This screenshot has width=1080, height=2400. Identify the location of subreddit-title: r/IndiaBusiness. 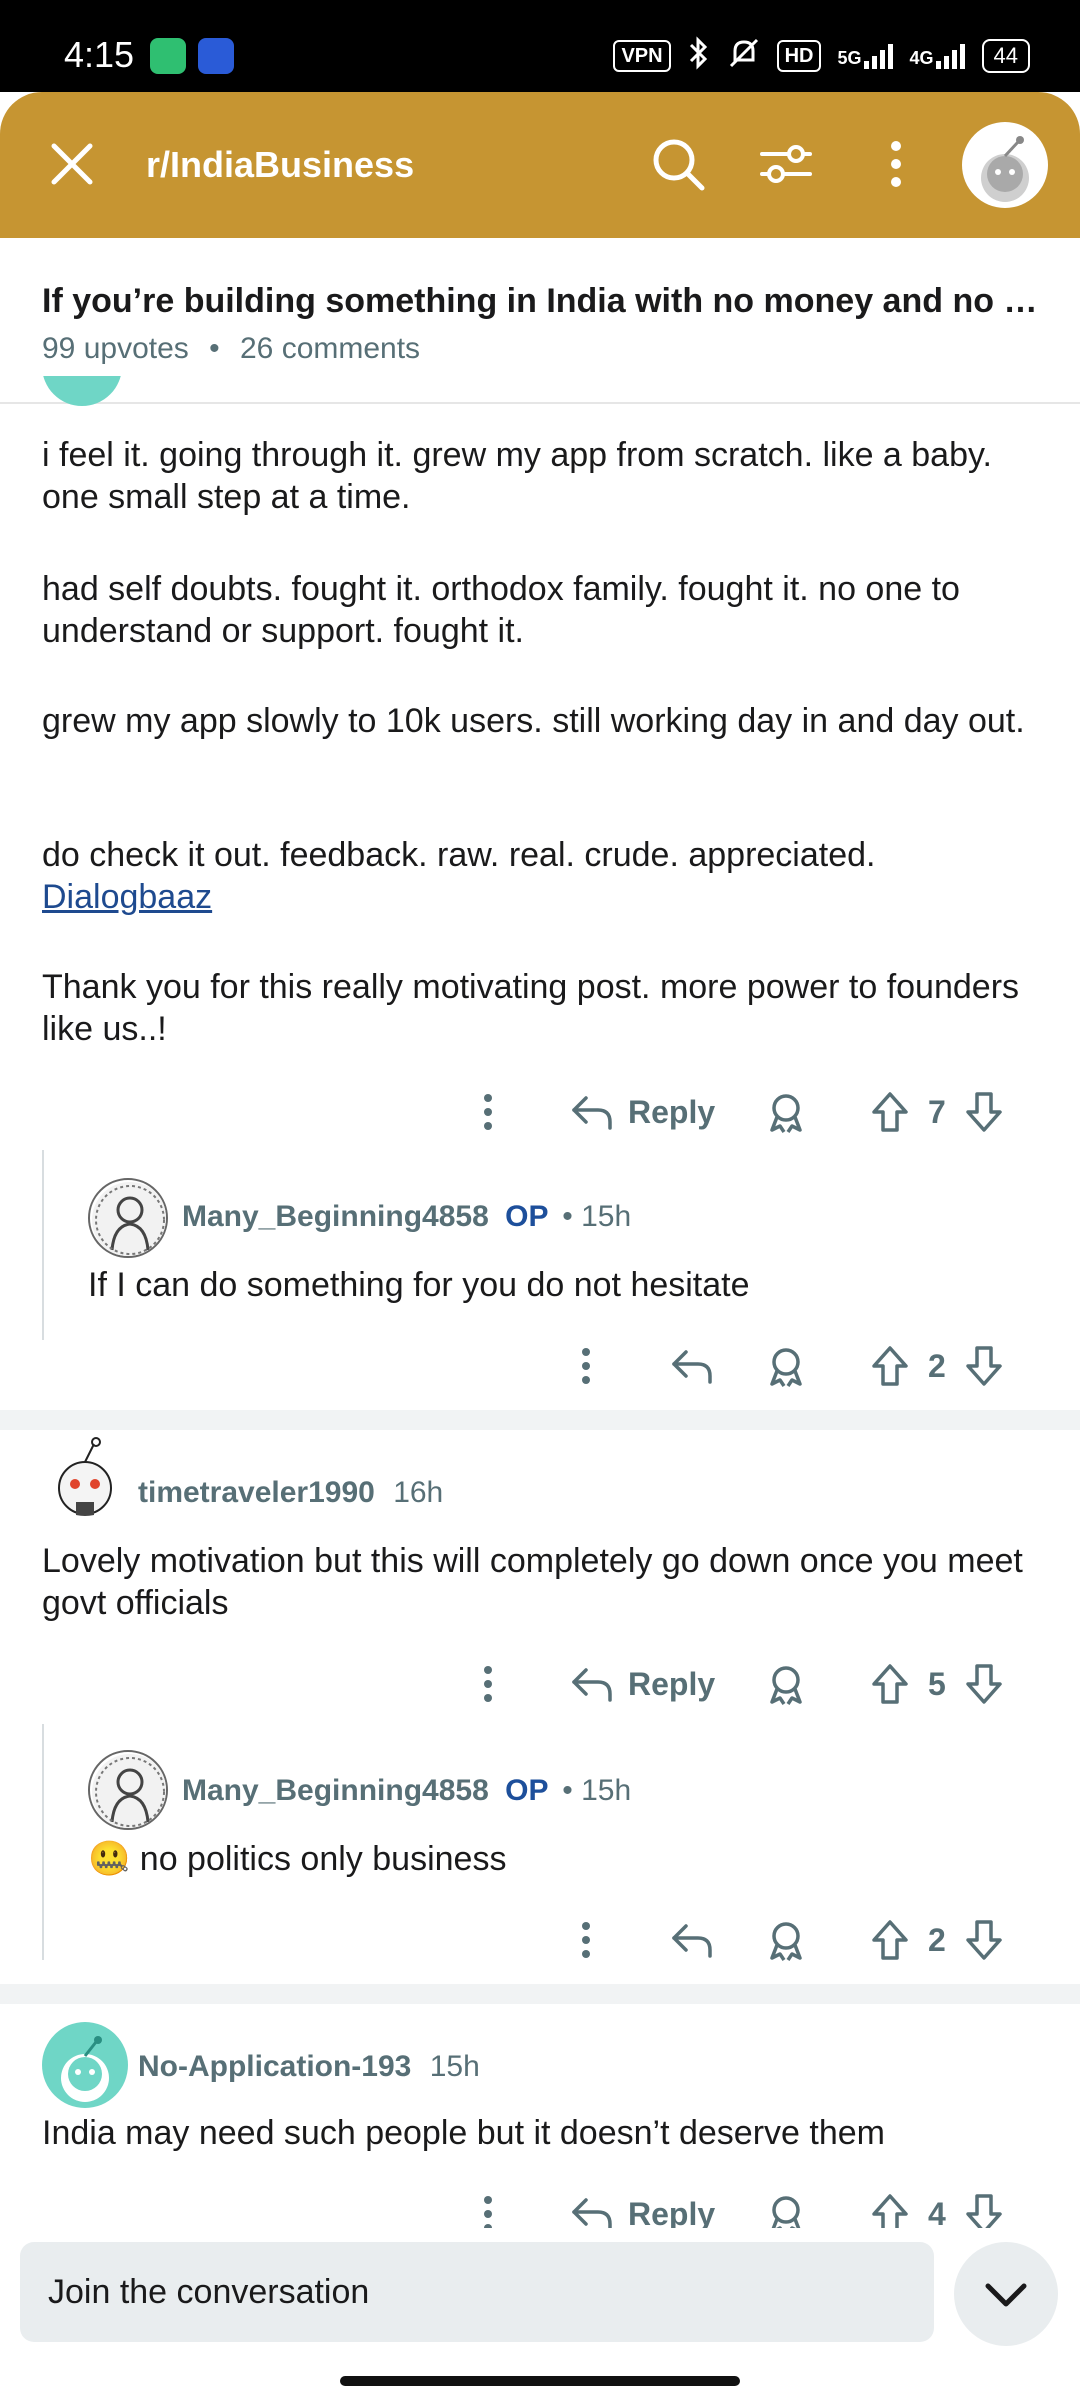
(280, 165).